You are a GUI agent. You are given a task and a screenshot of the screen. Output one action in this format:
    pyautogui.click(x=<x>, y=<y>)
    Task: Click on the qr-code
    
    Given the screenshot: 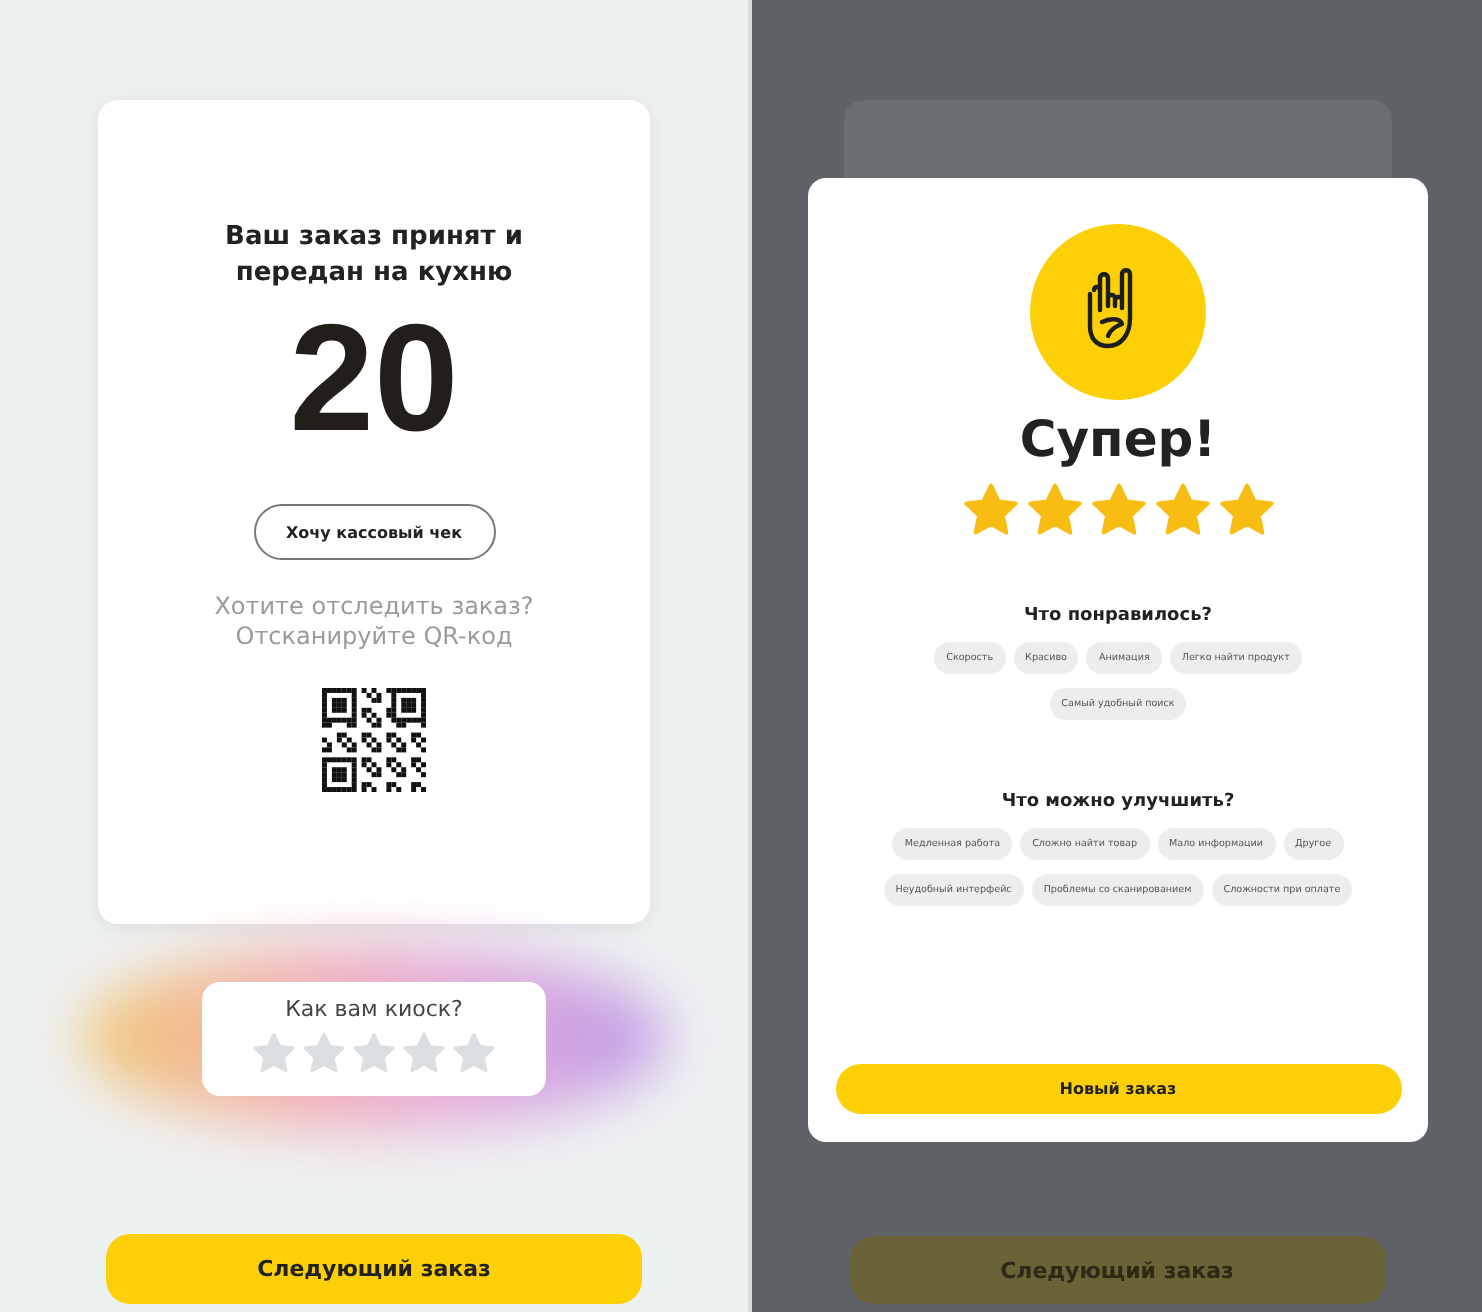 What is the action you would take?
    pyautogui.click(x=374, y=740)
    